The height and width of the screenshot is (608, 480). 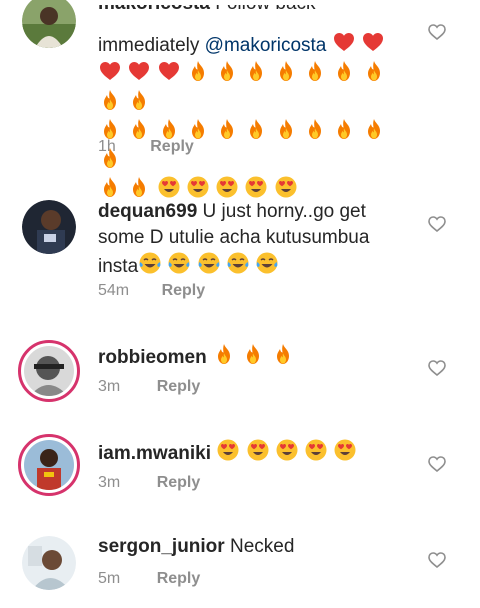 What do you see at coordinates (114, 290) in the screenshot?
I see `comment-timestamp: 54m` at bounding box center [114, 290].